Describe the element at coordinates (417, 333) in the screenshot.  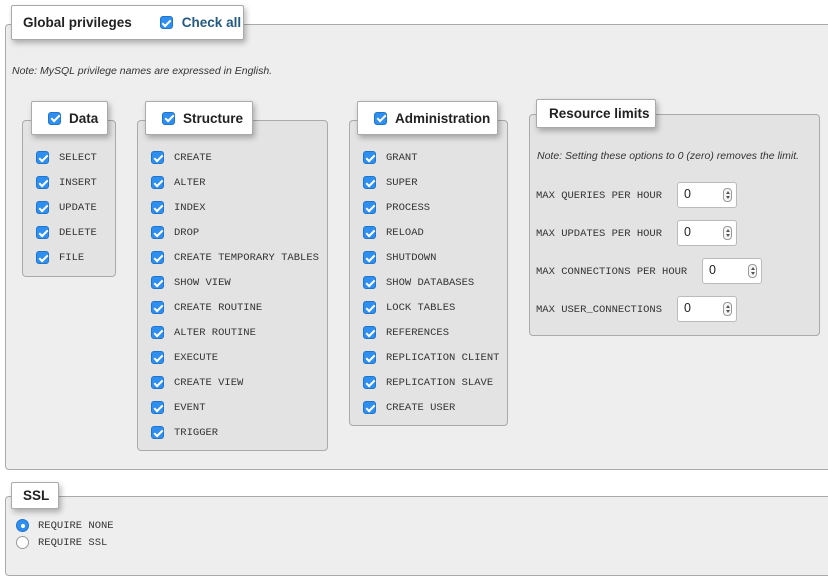
I see `privilege-label: REFERENCES` at that location.